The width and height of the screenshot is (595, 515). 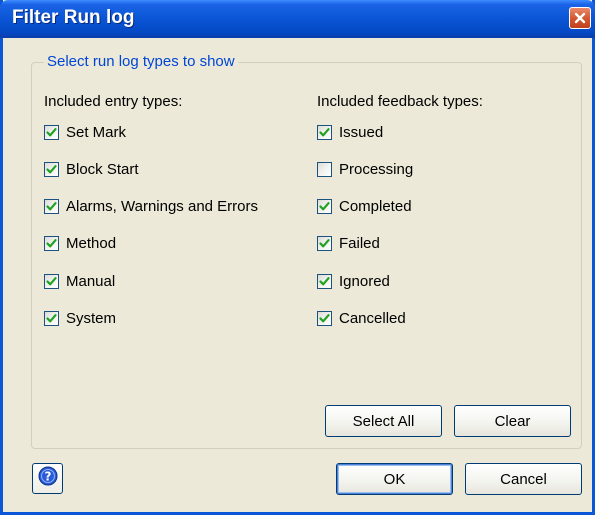 I want to click on checkbox-row: System, so click(x=80, y=319).